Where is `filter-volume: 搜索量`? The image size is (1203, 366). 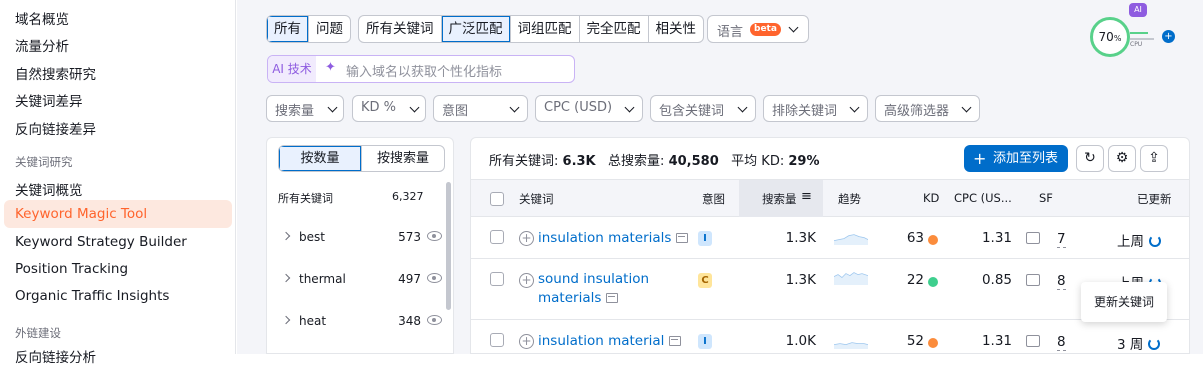 filter-volume: 搜索量 is located at coordinates (305, 108).